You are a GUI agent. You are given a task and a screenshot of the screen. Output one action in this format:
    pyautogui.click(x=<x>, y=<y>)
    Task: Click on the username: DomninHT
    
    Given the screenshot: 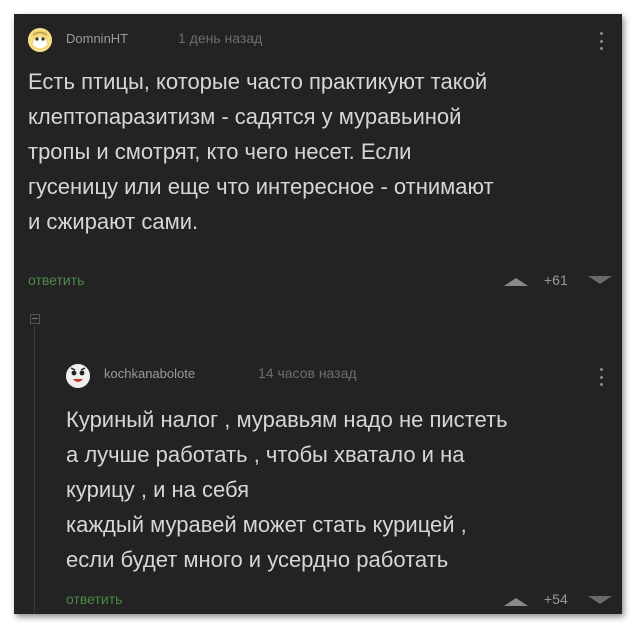 What is the action you would take?
    pyautogui.click(x=97, y=38)
    